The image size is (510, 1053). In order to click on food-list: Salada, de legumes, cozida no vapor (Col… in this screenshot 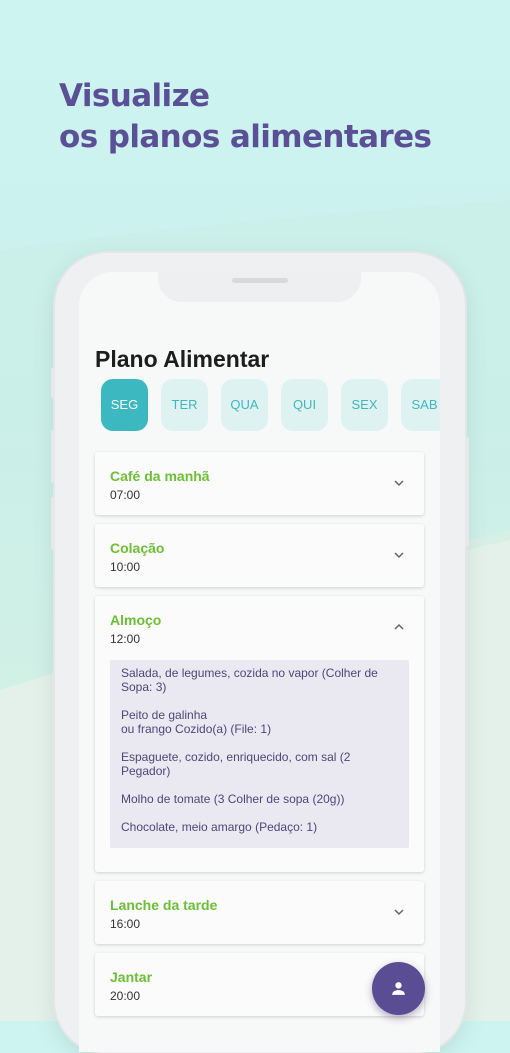, I will do `click(259, 754)`.